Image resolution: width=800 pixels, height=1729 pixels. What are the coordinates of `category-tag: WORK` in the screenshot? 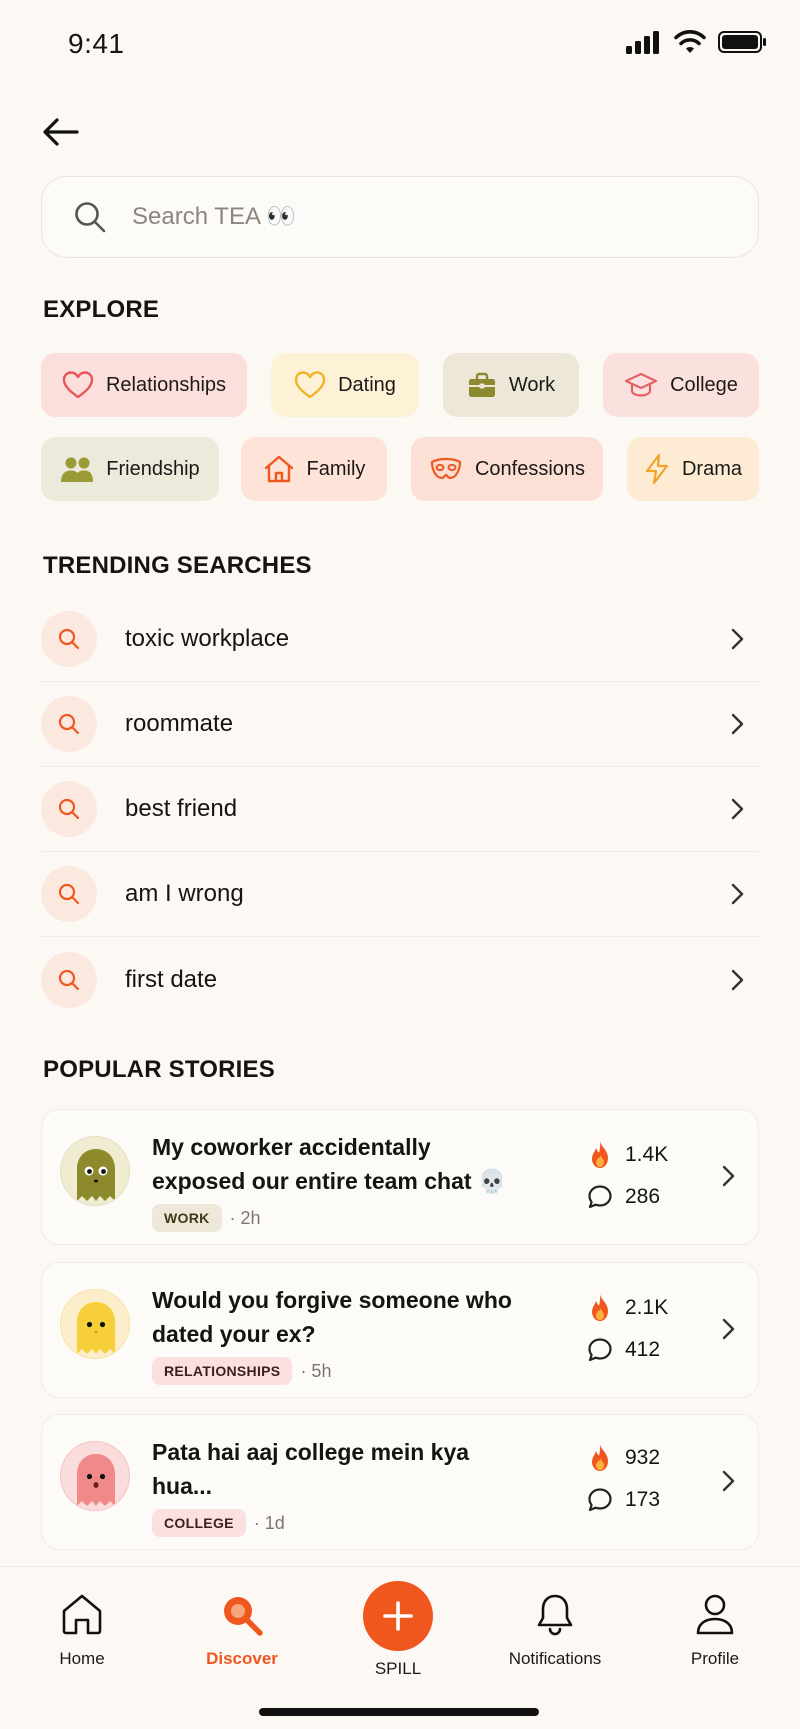 It's located at (187, 1218).